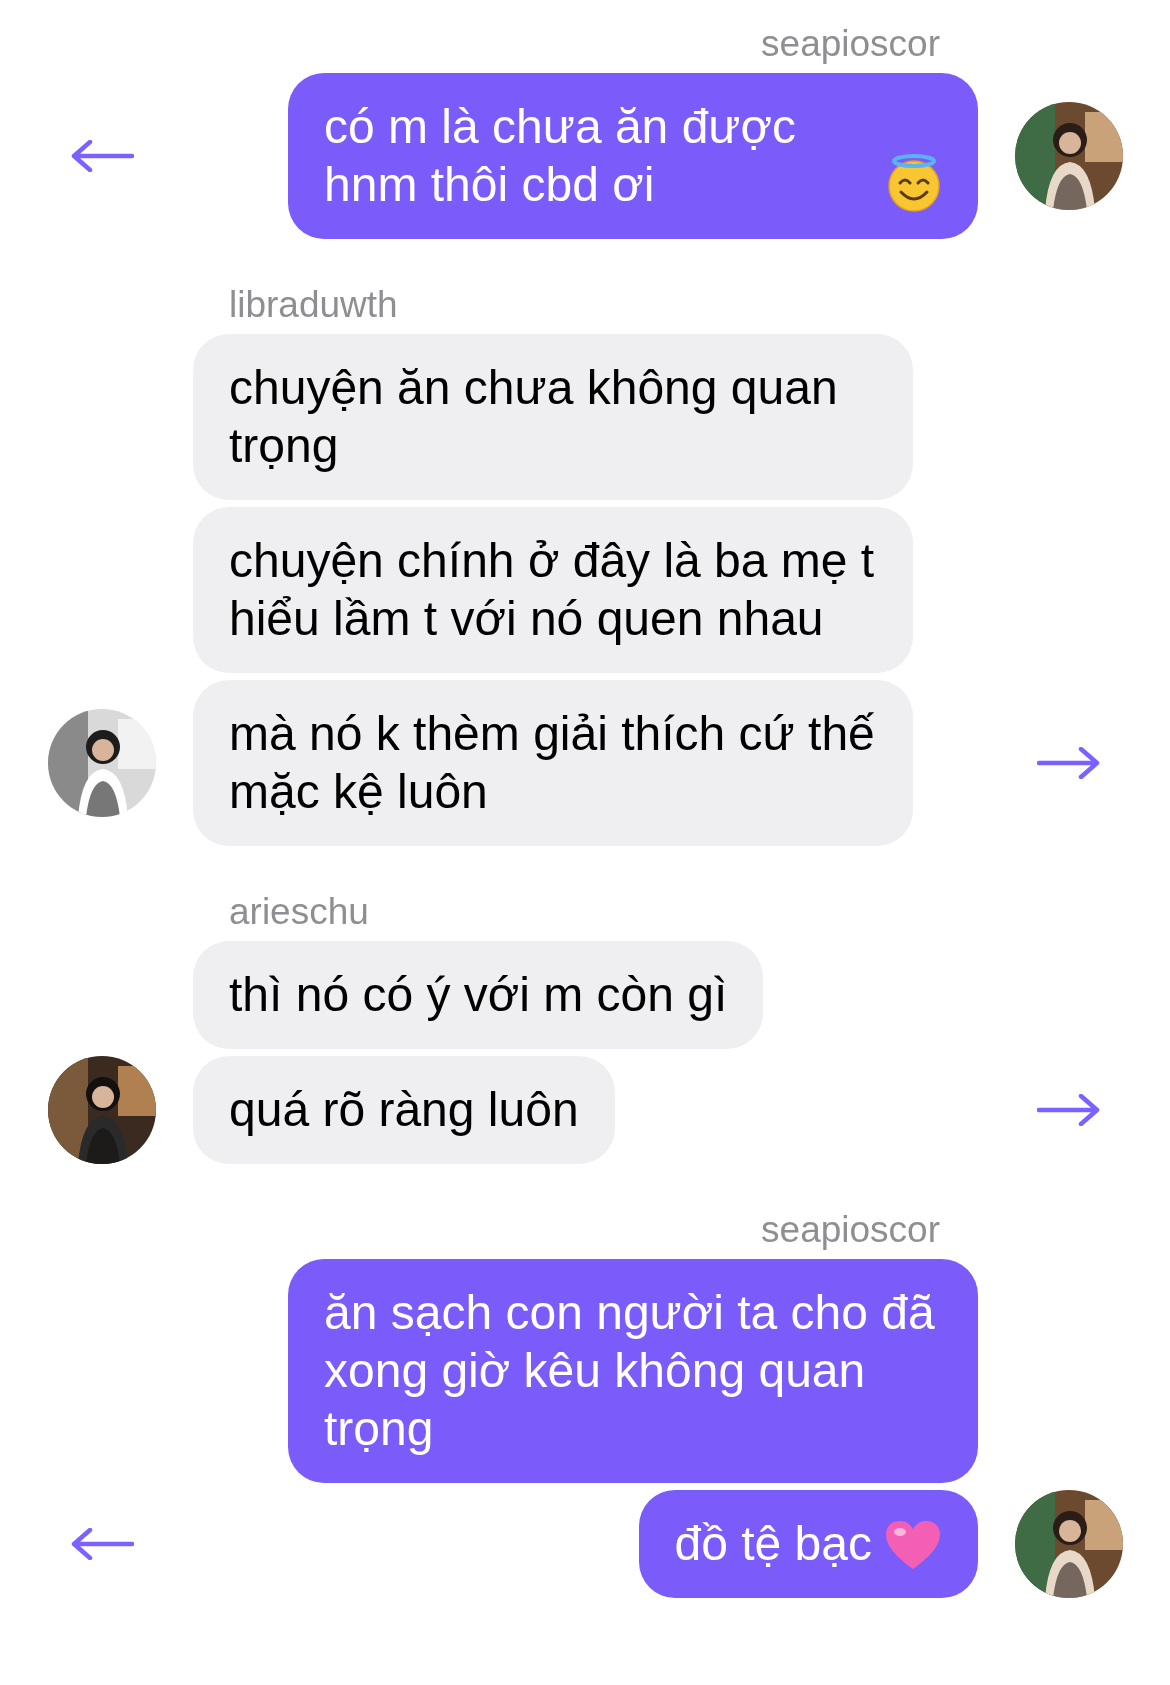 The width and height of the screenshot is (1170, 1685). What do you see at coordinates (913, 1545) in the screenshot?
I see `heart-icon` at bounding box center [913, 1545].